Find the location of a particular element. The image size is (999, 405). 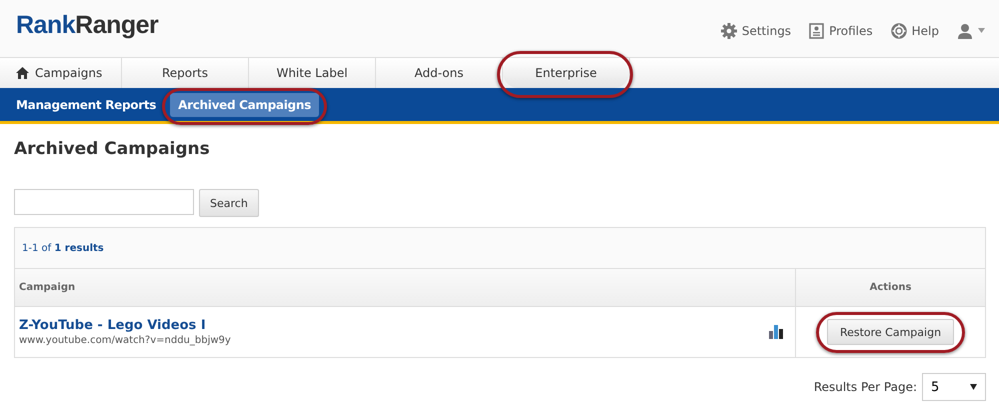

campaign-url: www.youtube.com/watch?v=nddu_bbjw9y is located at coordinates (125, 340).